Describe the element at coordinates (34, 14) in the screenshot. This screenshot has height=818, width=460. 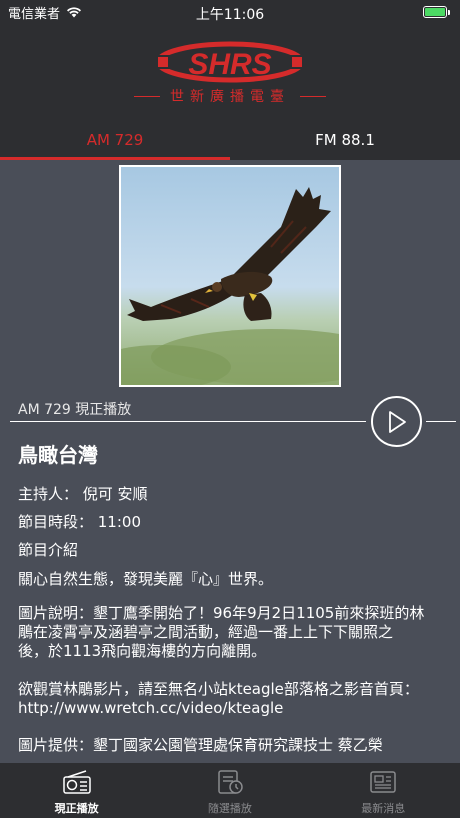
I see `carrier-label: 電信業者` at that location.